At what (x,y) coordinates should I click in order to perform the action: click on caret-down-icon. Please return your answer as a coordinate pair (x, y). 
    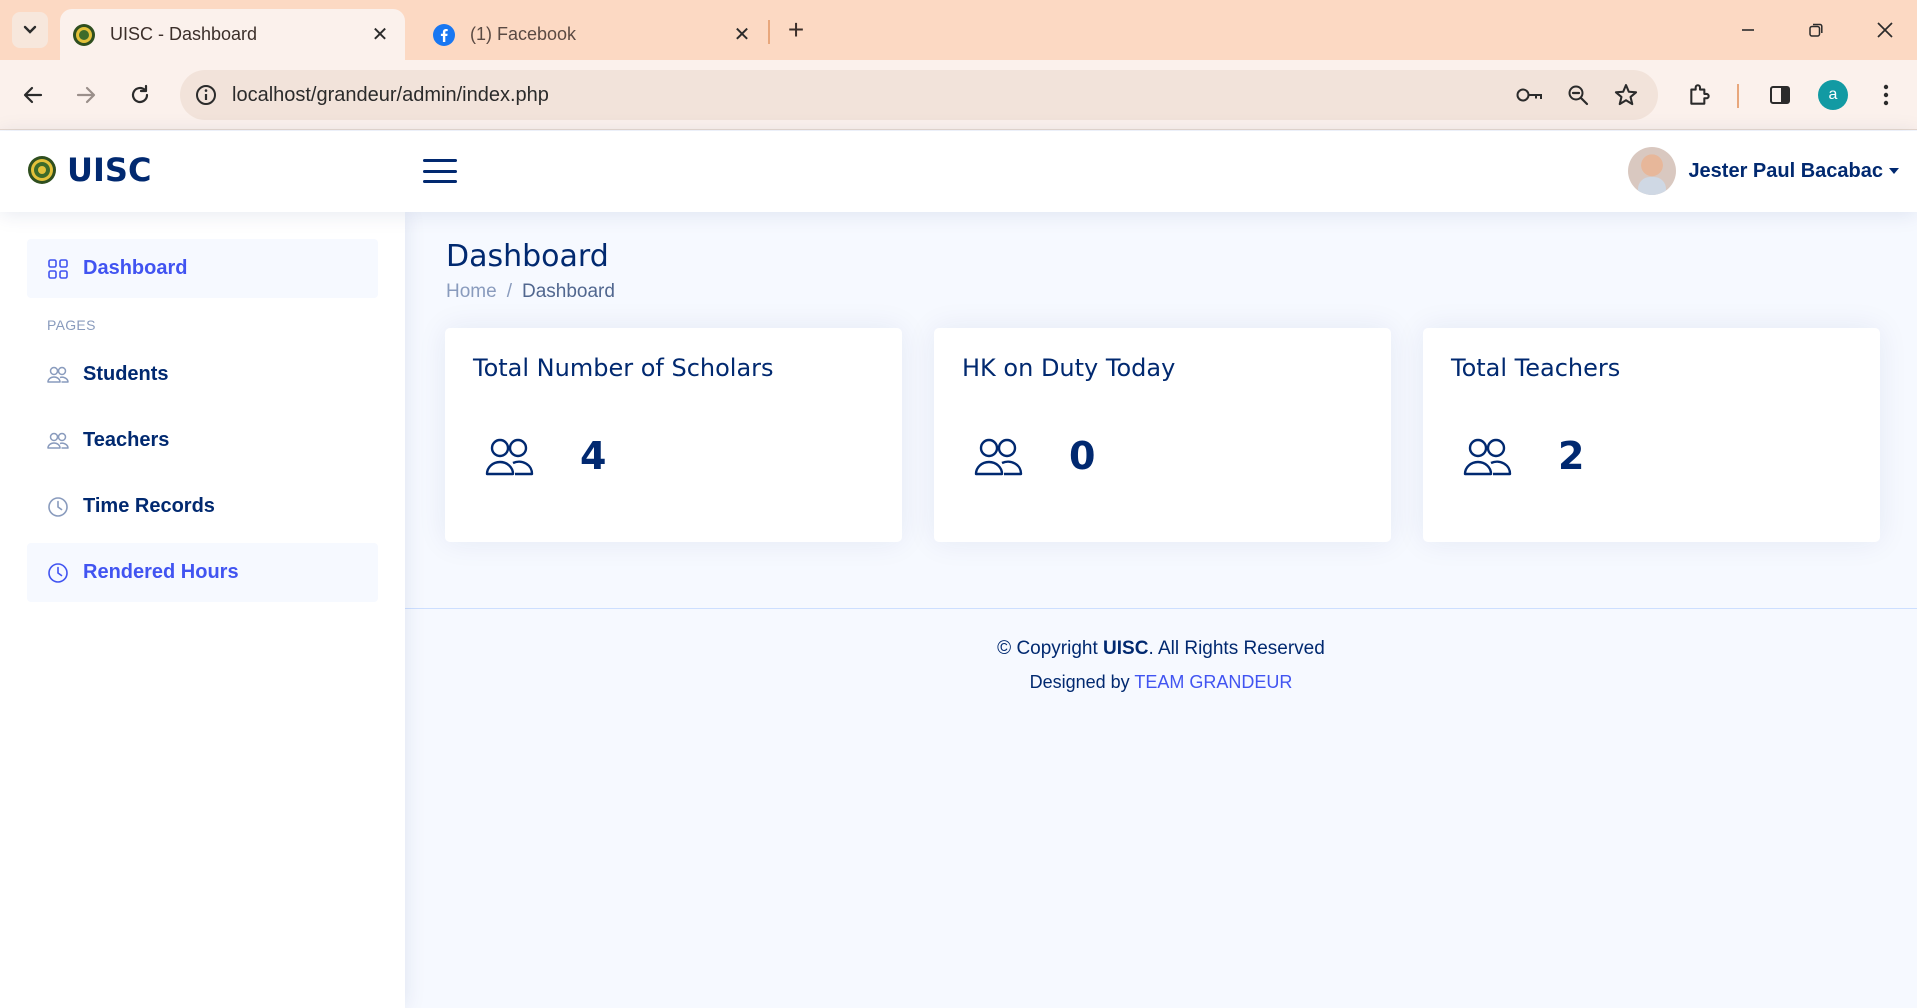
    Looking at the image, I should click on (1894, 171).